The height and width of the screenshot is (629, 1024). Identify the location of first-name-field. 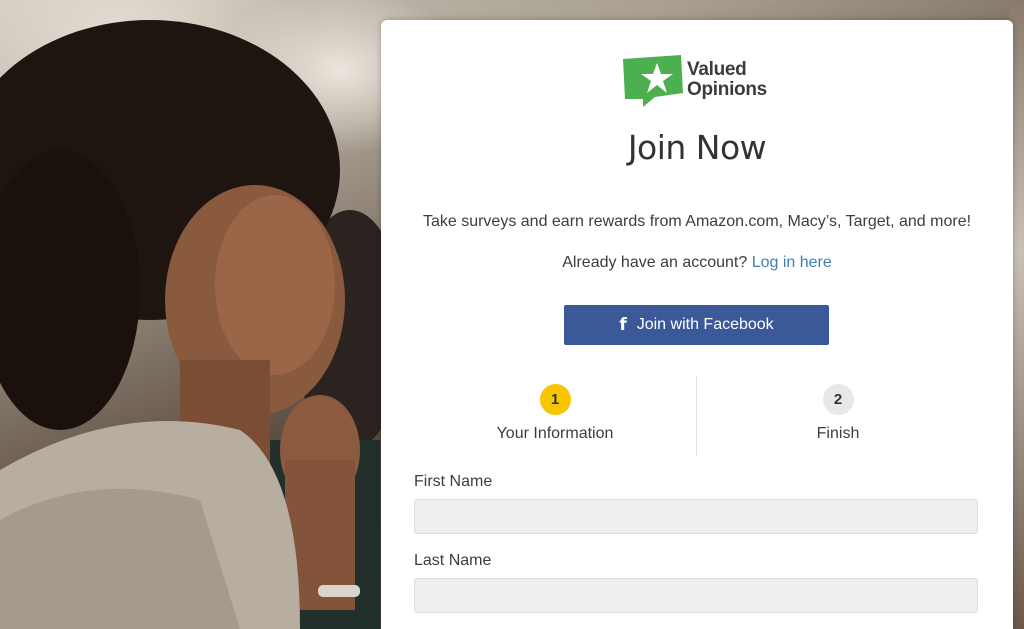
(696, 516).